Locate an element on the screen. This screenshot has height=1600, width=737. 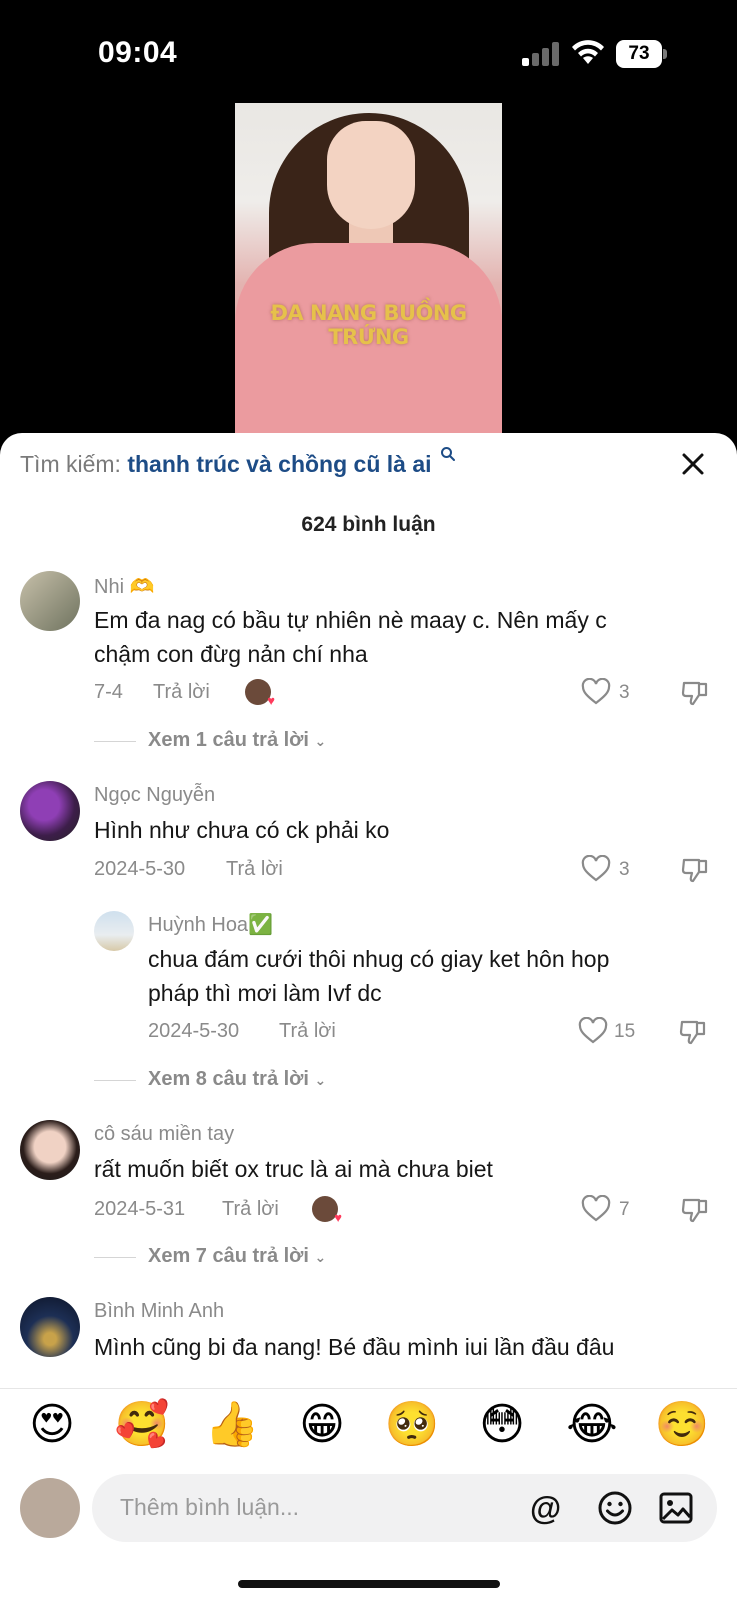
wifi-icon is located at coordinates (588, 52).